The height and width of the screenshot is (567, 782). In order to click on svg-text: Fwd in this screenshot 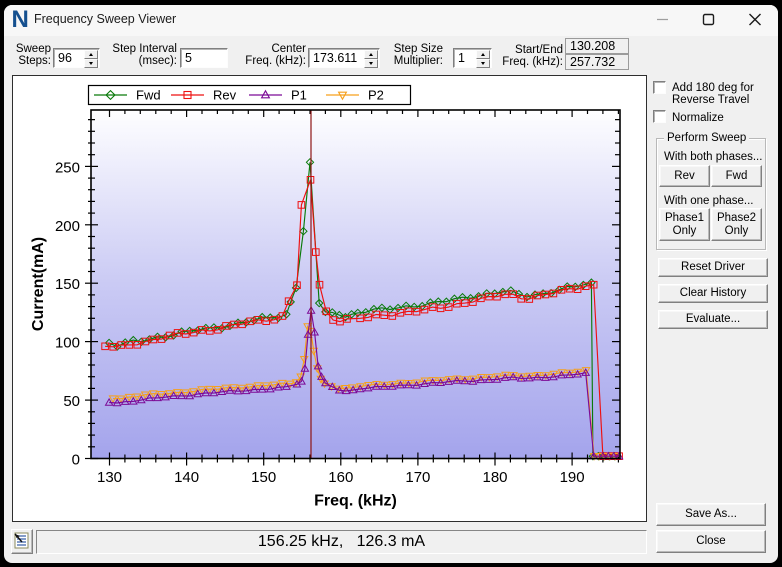, I will do `click(148, 95)`.